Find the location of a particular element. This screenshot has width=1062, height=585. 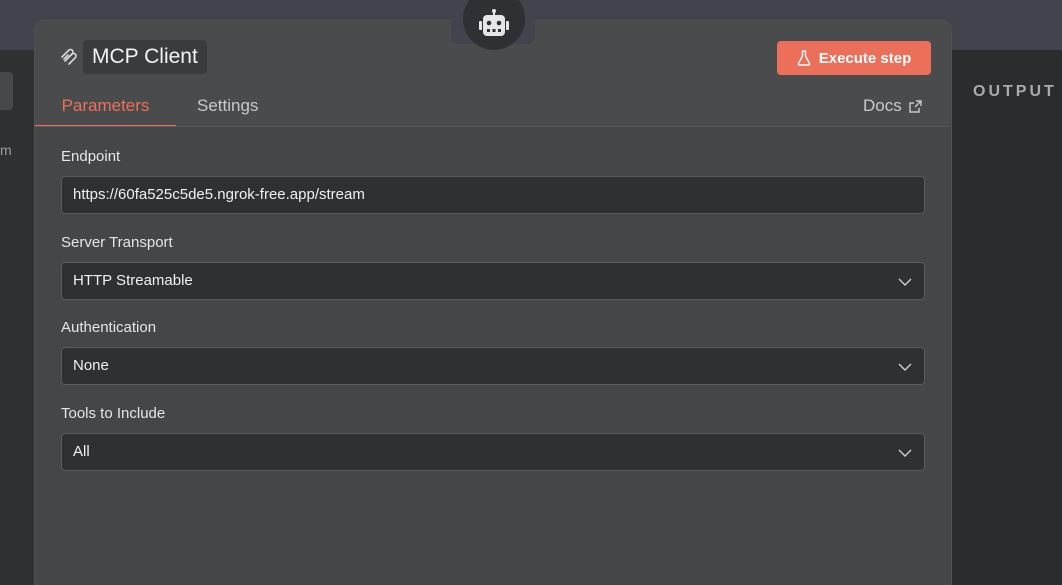

header-divider is located at coordinates (493, 126).